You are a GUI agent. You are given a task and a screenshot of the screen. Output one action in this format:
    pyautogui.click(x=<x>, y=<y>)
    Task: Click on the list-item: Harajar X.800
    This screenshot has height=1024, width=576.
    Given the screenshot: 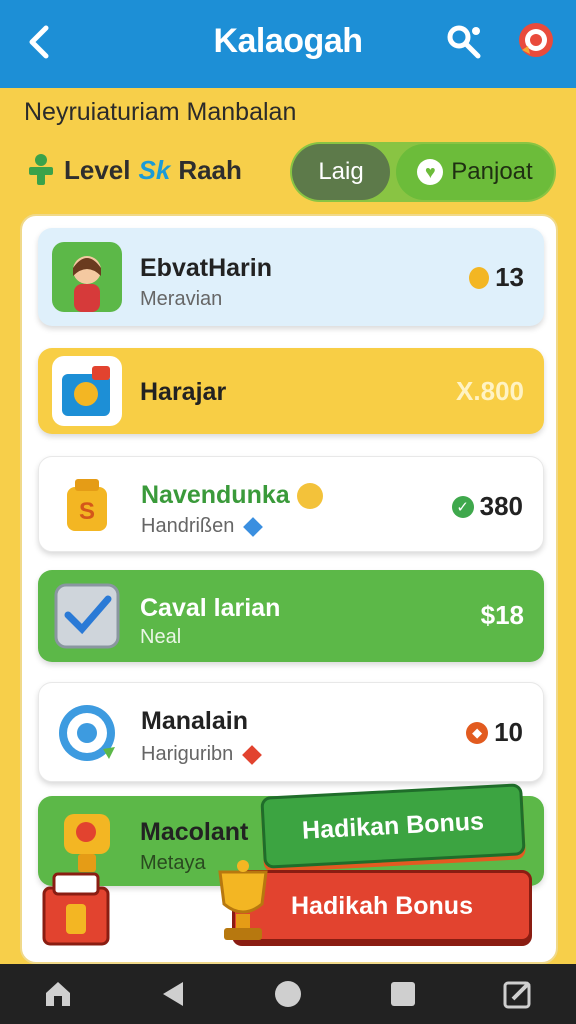 What is the action you would take?
    pyautogui.click(x=291, y=391)
    